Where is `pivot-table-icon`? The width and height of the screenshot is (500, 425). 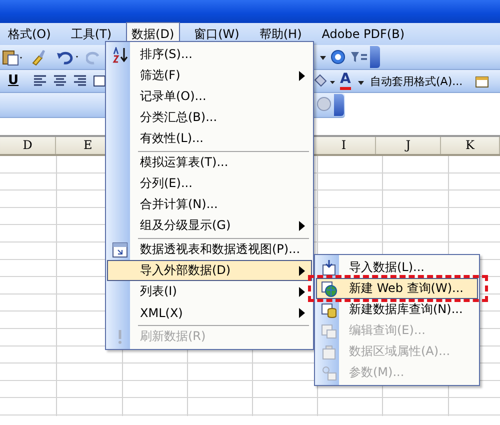 pivot-table-icon is located at coordinates (120, 250).